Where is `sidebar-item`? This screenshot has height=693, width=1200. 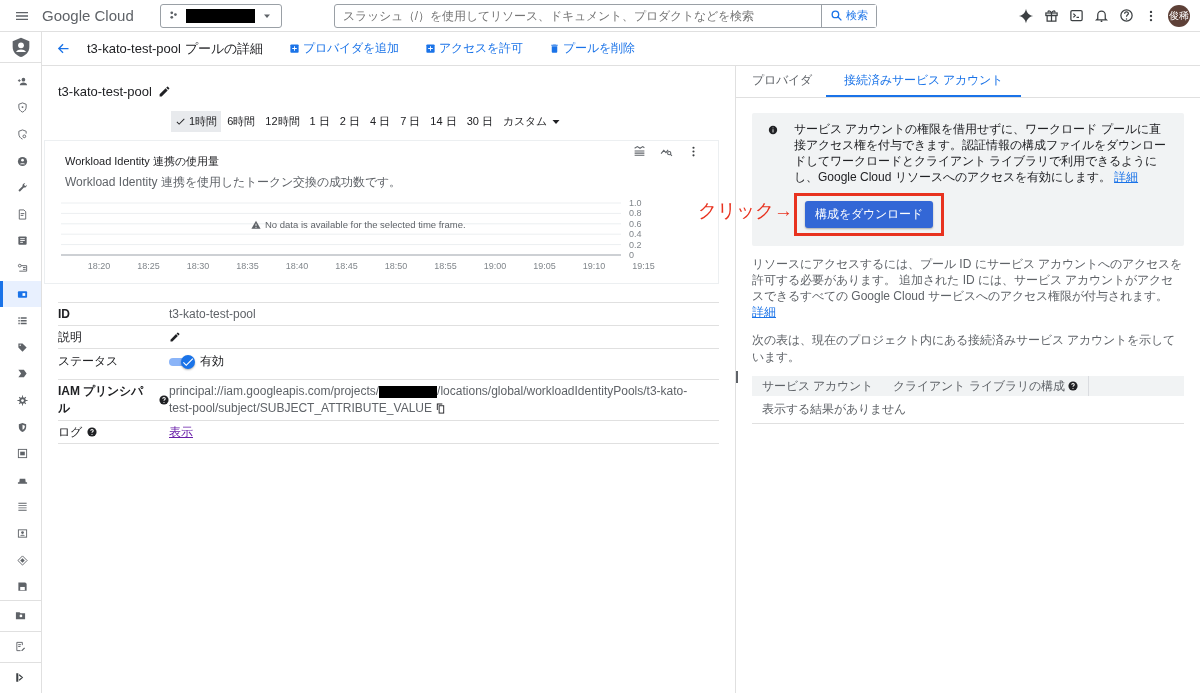
sidebar-item is located at coordinates (20, 294).